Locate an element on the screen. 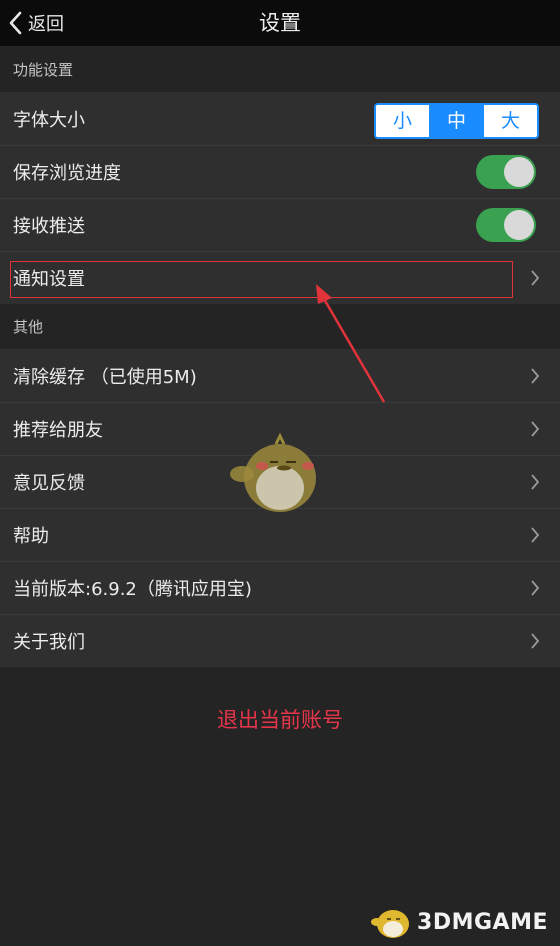 The width and height of the screenshot is (560, 946). receive-push-row: 接收推送 is located at coordinates (280, 224).